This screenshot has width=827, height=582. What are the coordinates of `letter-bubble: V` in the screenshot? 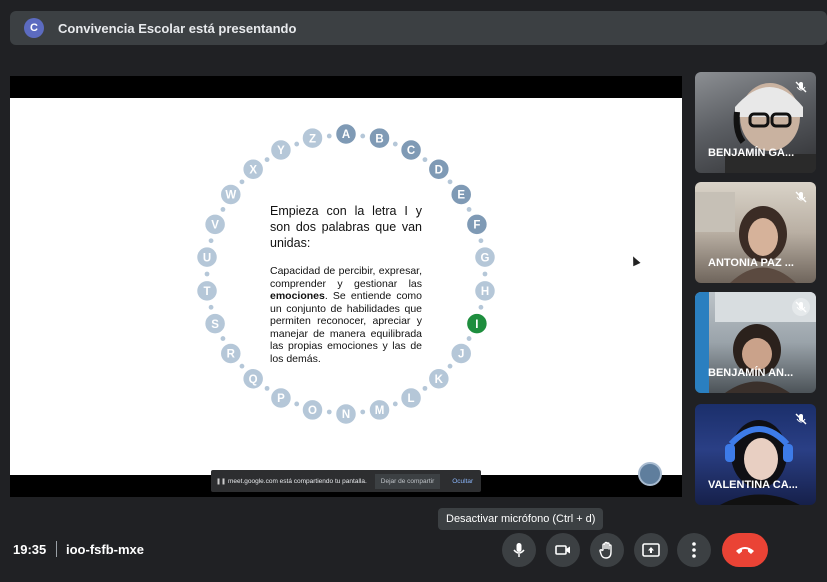 It's located at (215, 224).